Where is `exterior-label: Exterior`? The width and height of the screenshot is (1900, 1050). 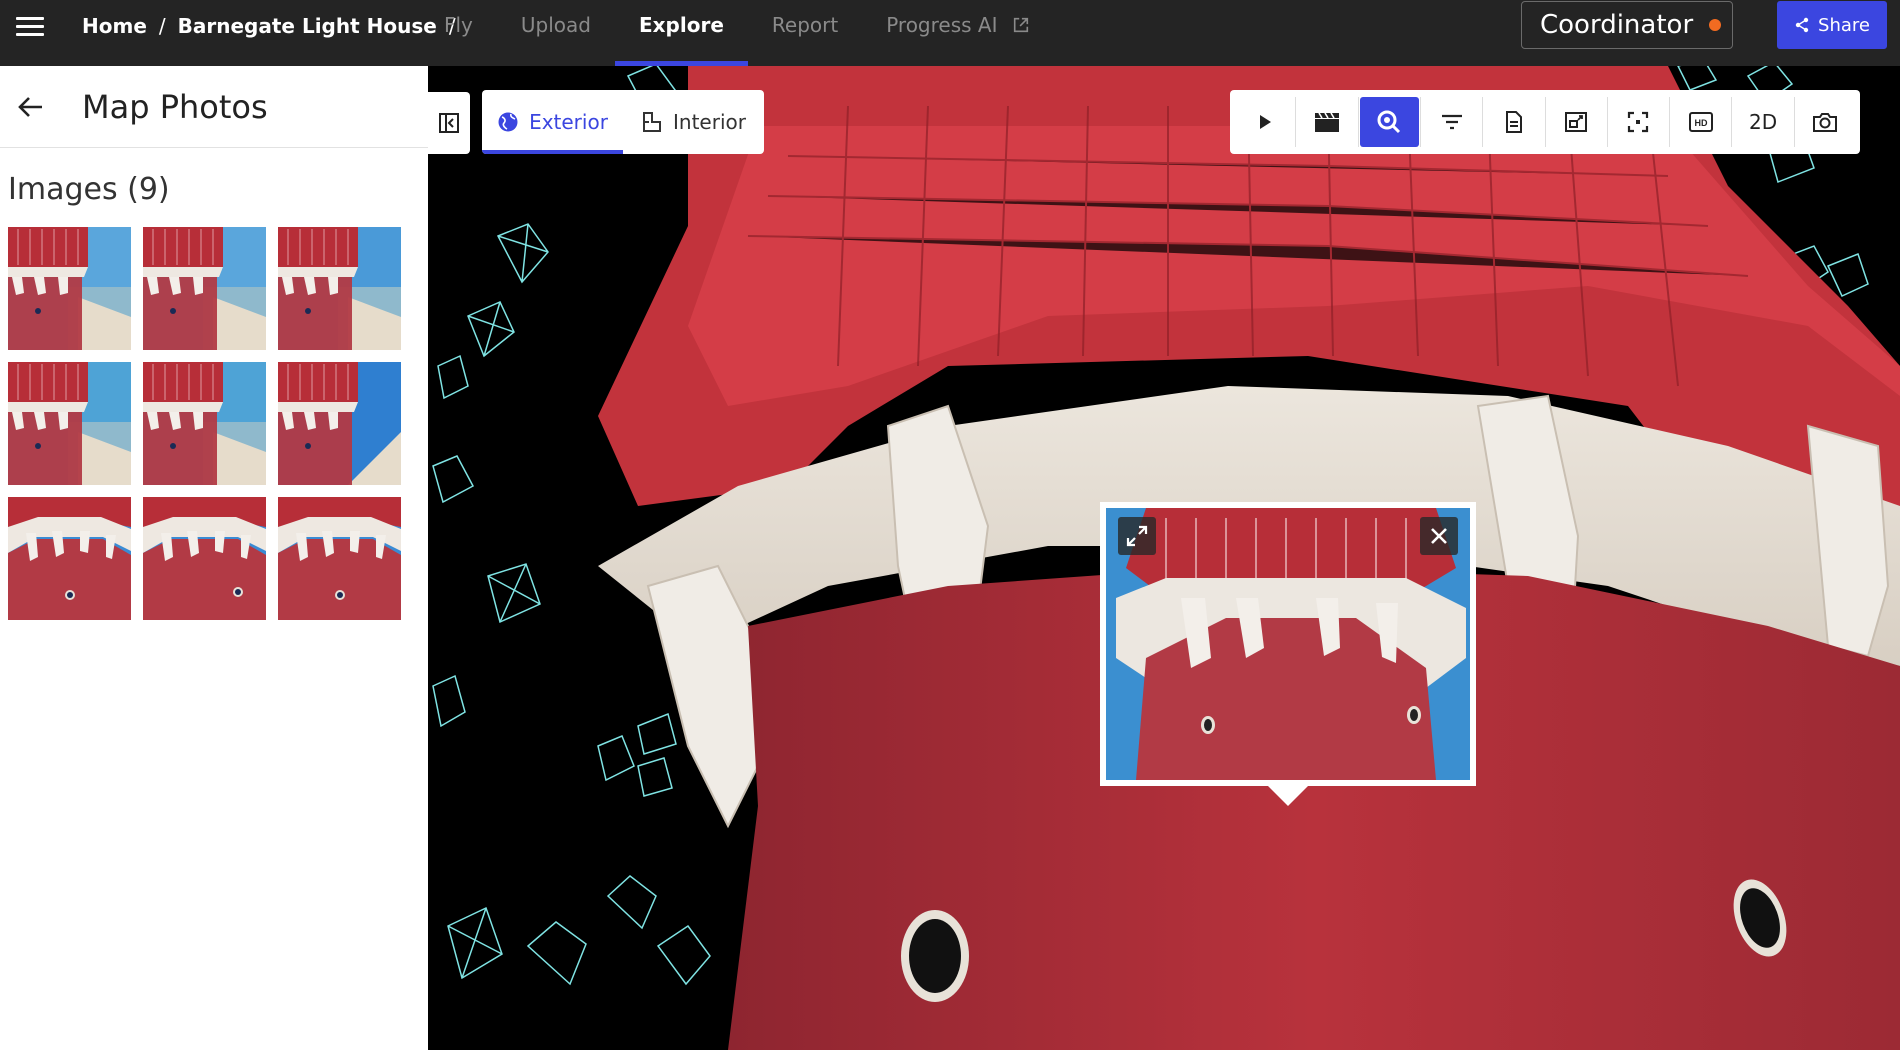 exterior-label: Exterior is located at coordinates (568, 122).